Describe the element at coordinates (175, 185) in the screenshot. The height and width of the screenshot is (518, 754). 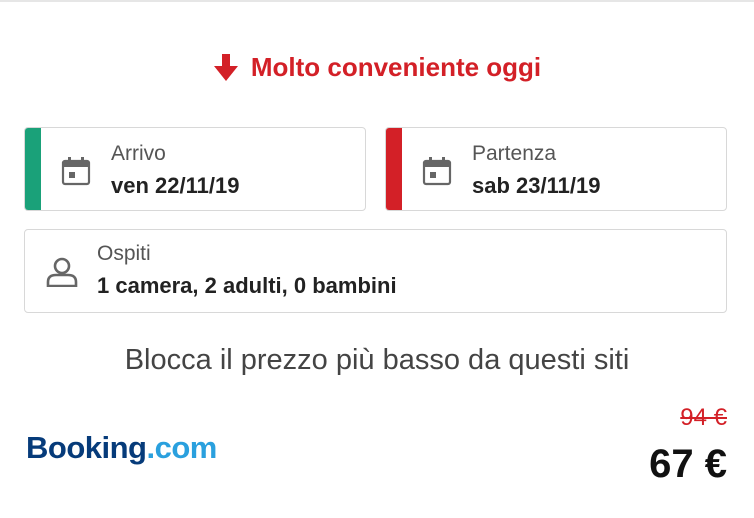
I see `checkin-value: ven 22/11/19` at that location.